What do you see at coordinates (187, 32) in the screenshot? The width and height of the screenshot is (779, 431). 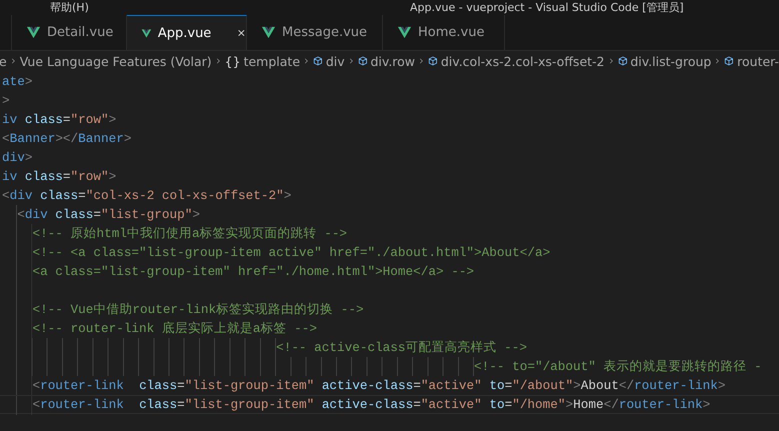 I see `editor-tab: App.vue` at bounding box center [187, 32].